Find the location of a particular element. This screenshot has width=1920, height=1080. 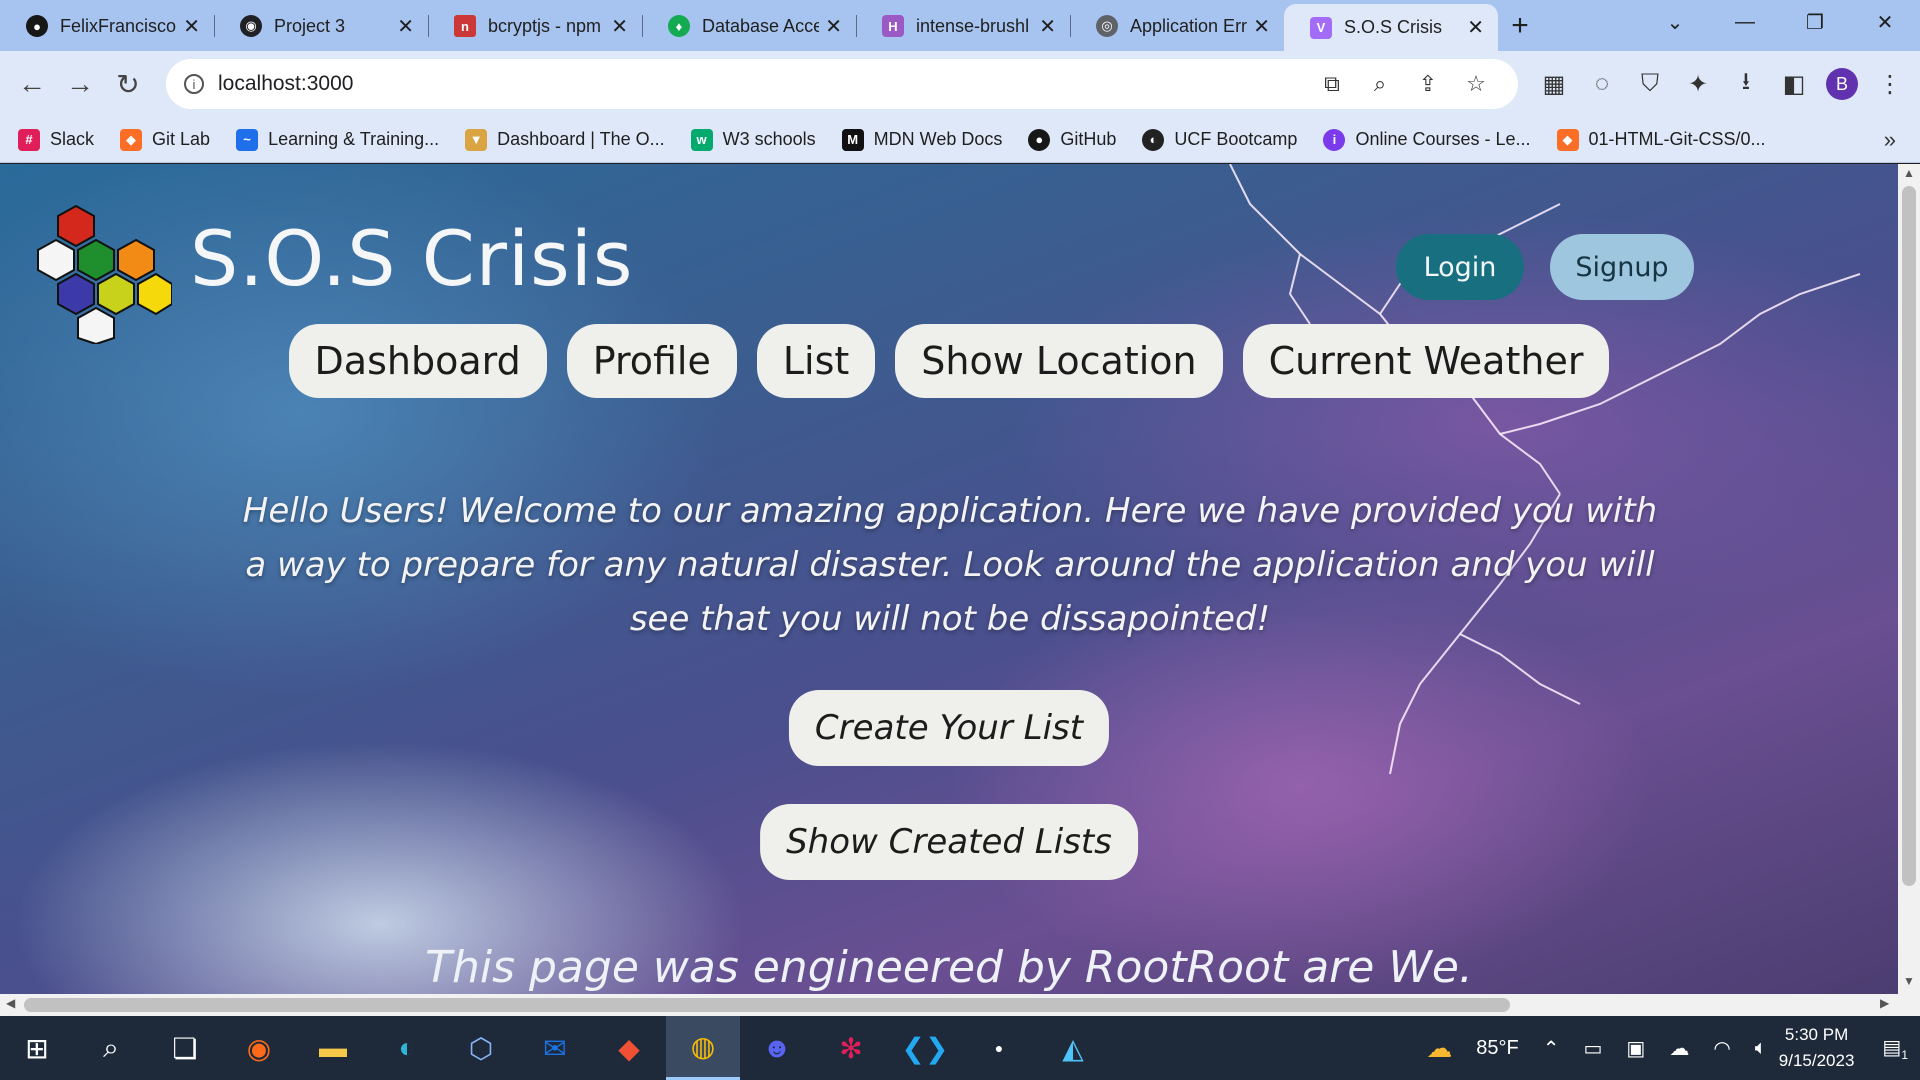

site-info-icon: i is located at coordinates (194, 84).